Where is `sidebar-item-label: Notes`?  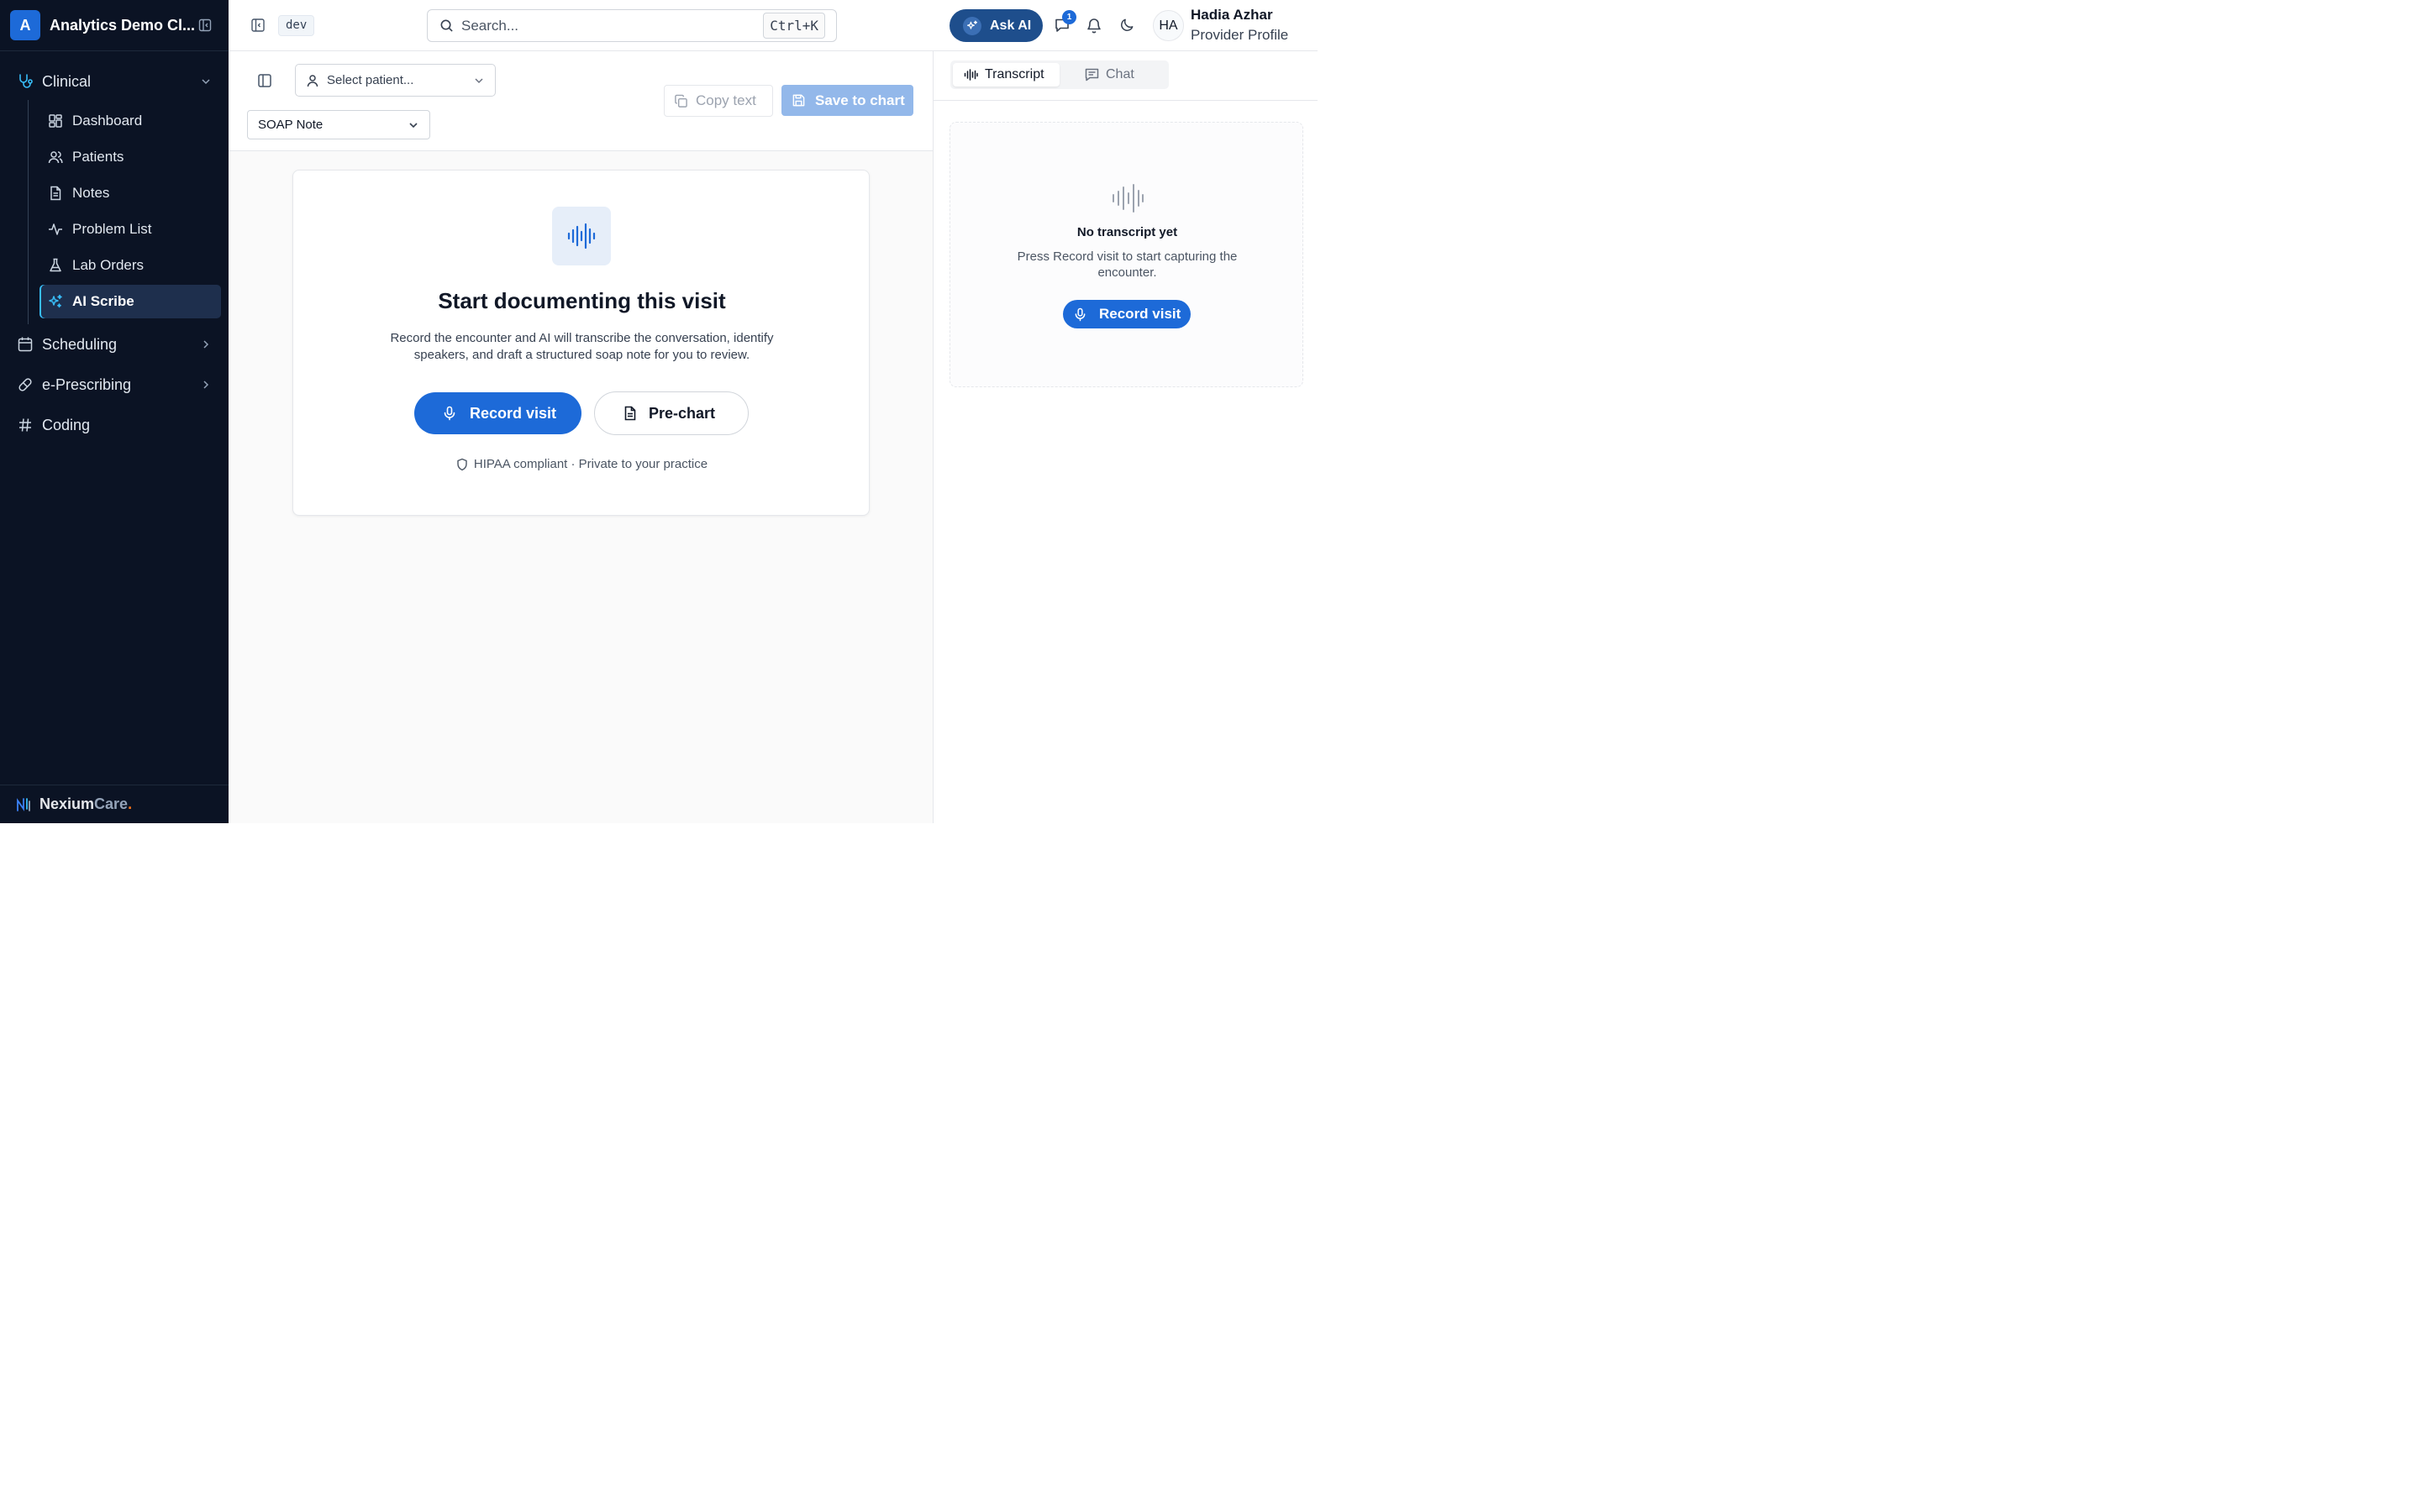 sidebar-item-label: Notes is located at coordinates (91, 193).